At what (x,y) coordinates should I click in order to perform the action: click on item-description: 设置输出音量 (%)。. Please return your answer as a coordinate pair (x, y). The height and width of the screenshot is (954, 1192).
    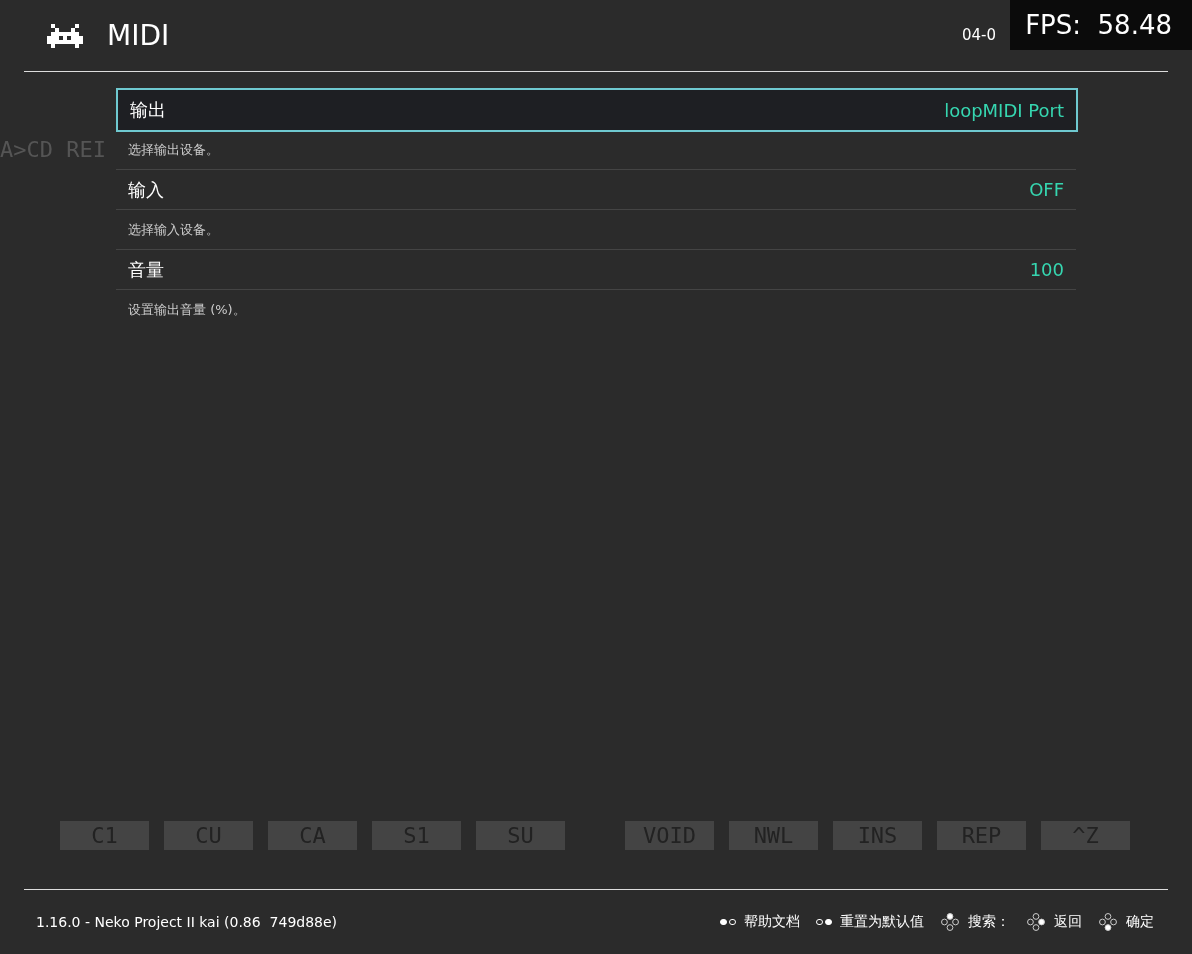
    Looking at the image, I should click on (187, 309).